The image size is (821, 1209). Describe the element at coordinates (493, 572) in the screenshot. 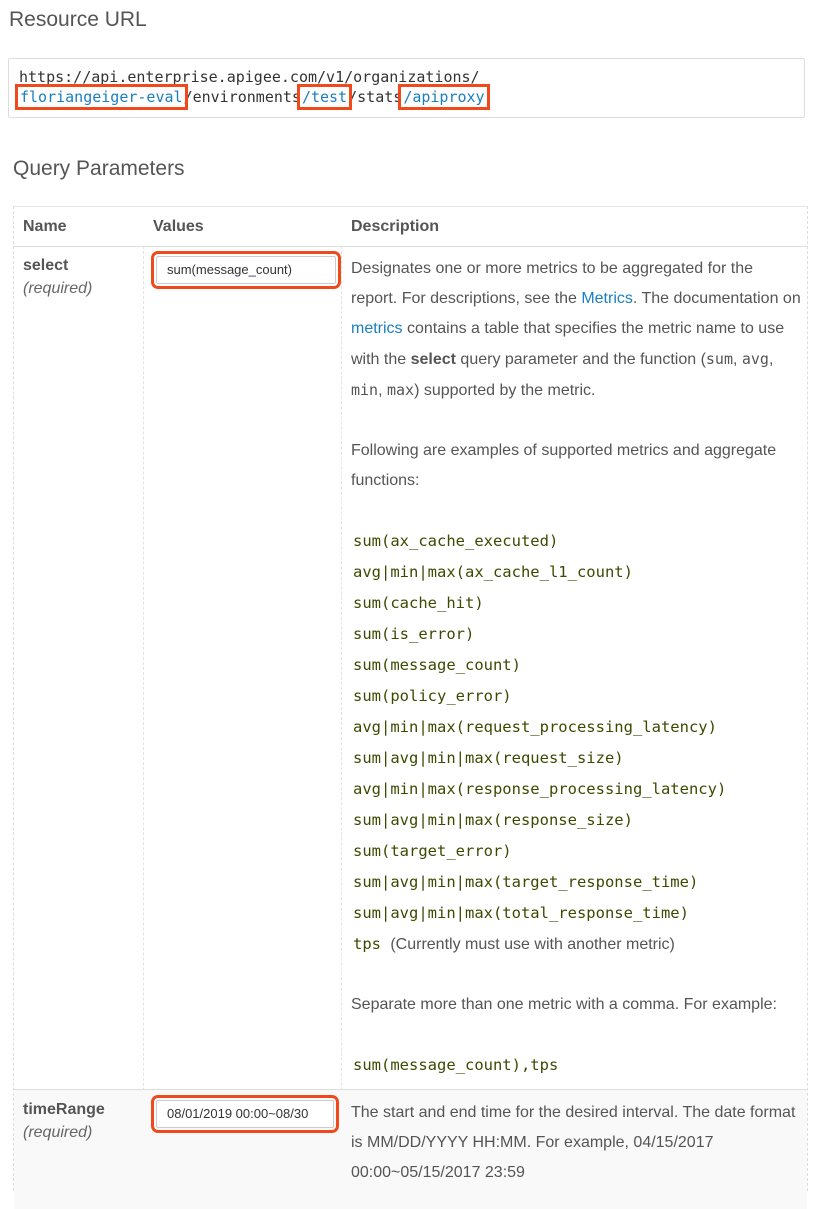

I see `metric-item: avg|min|max(ax_cache_l1_count)` at that location.